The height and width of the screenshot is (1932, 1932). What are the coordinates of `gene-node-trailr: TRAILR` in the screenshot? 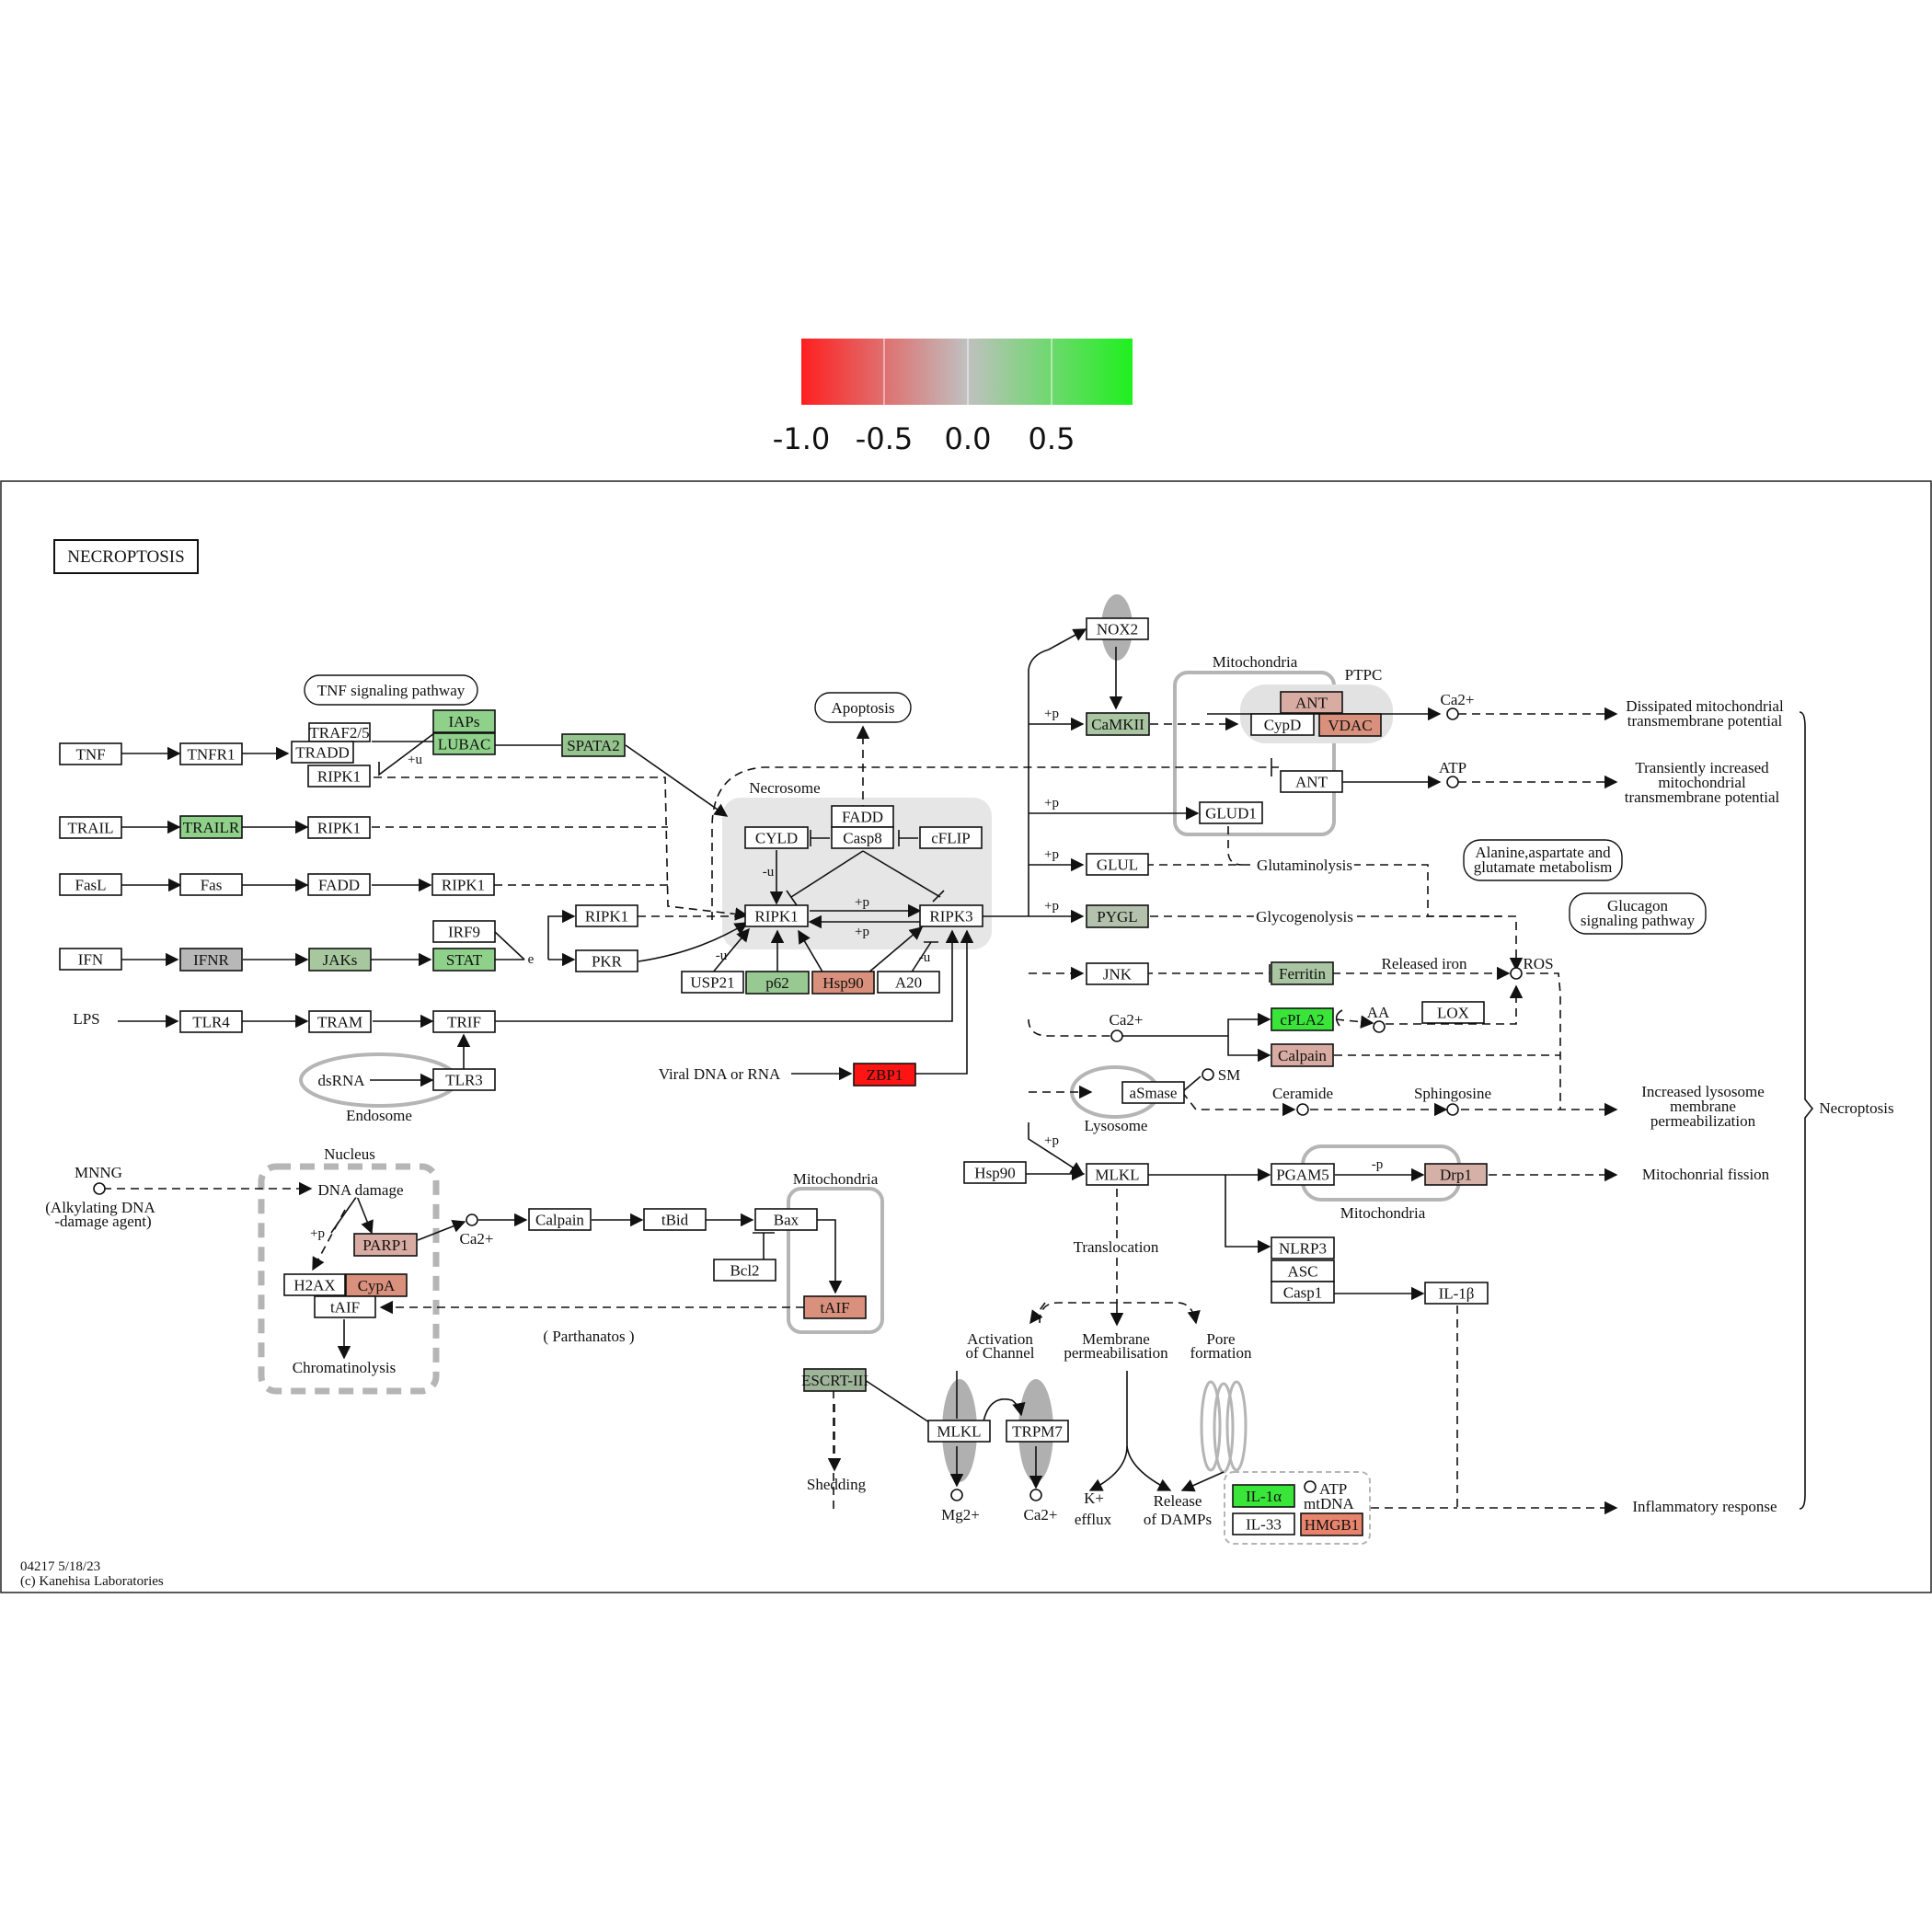 It's located at (211, 827).